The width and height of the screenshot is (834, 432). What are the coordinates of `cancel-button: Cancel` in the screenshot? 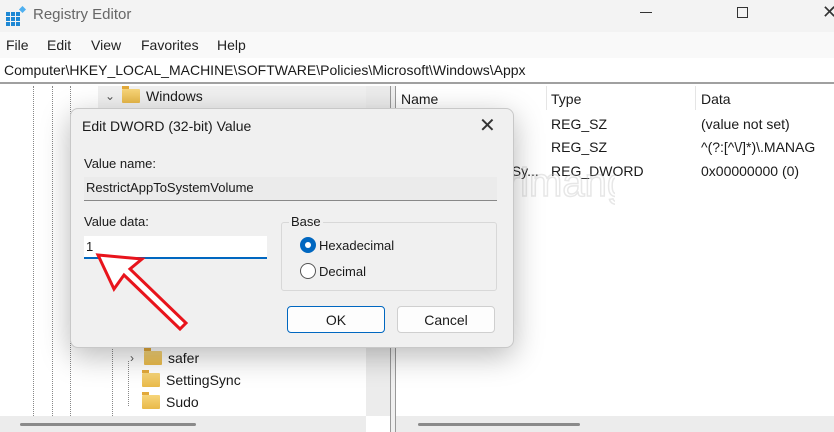 It's located at (446, 319).